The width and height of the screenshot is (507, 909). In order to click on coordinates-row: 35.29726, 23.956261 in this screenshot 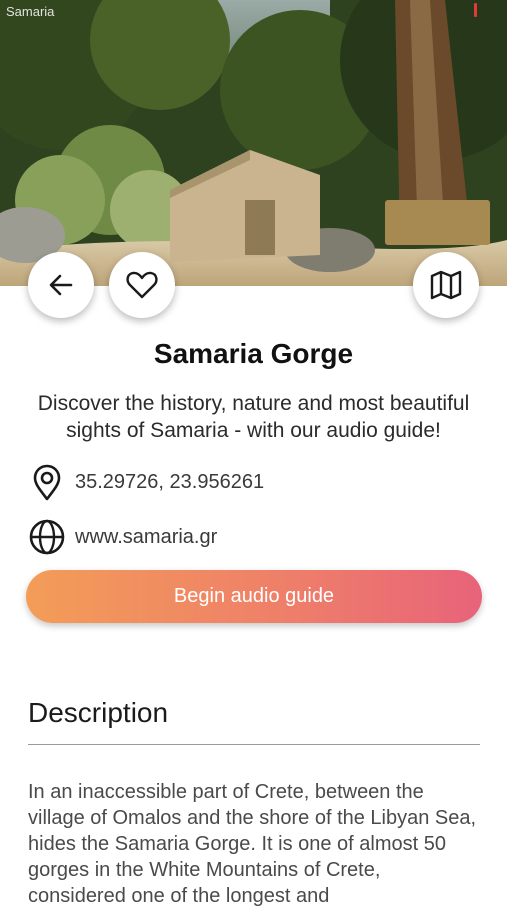, I will do `click(146, 482)`.